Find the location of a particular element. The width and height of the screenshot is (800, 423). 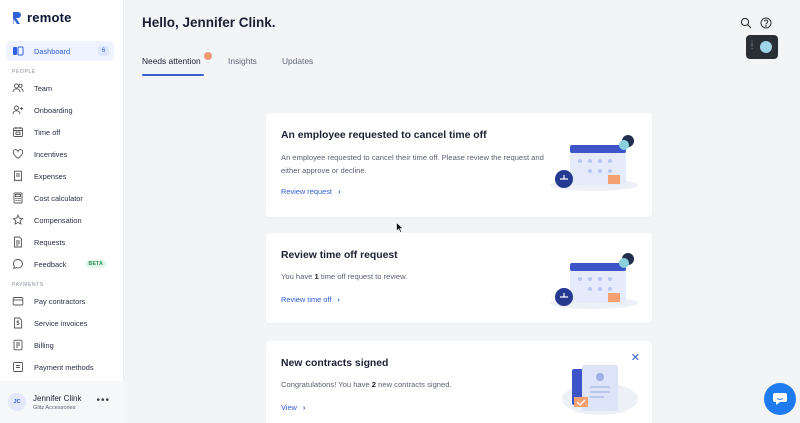

beta-badge: BETA is located at coordinates (95, 264).